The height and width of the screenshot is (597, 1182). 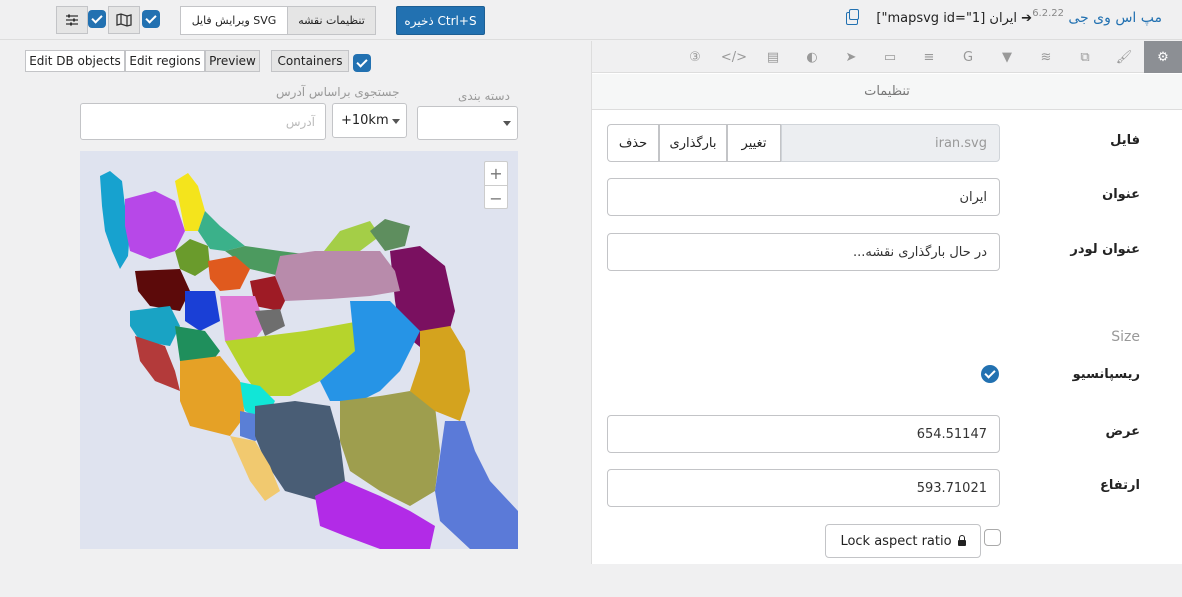 I want to click on brush-icon: 🖌, so click(x=1124, y=57).